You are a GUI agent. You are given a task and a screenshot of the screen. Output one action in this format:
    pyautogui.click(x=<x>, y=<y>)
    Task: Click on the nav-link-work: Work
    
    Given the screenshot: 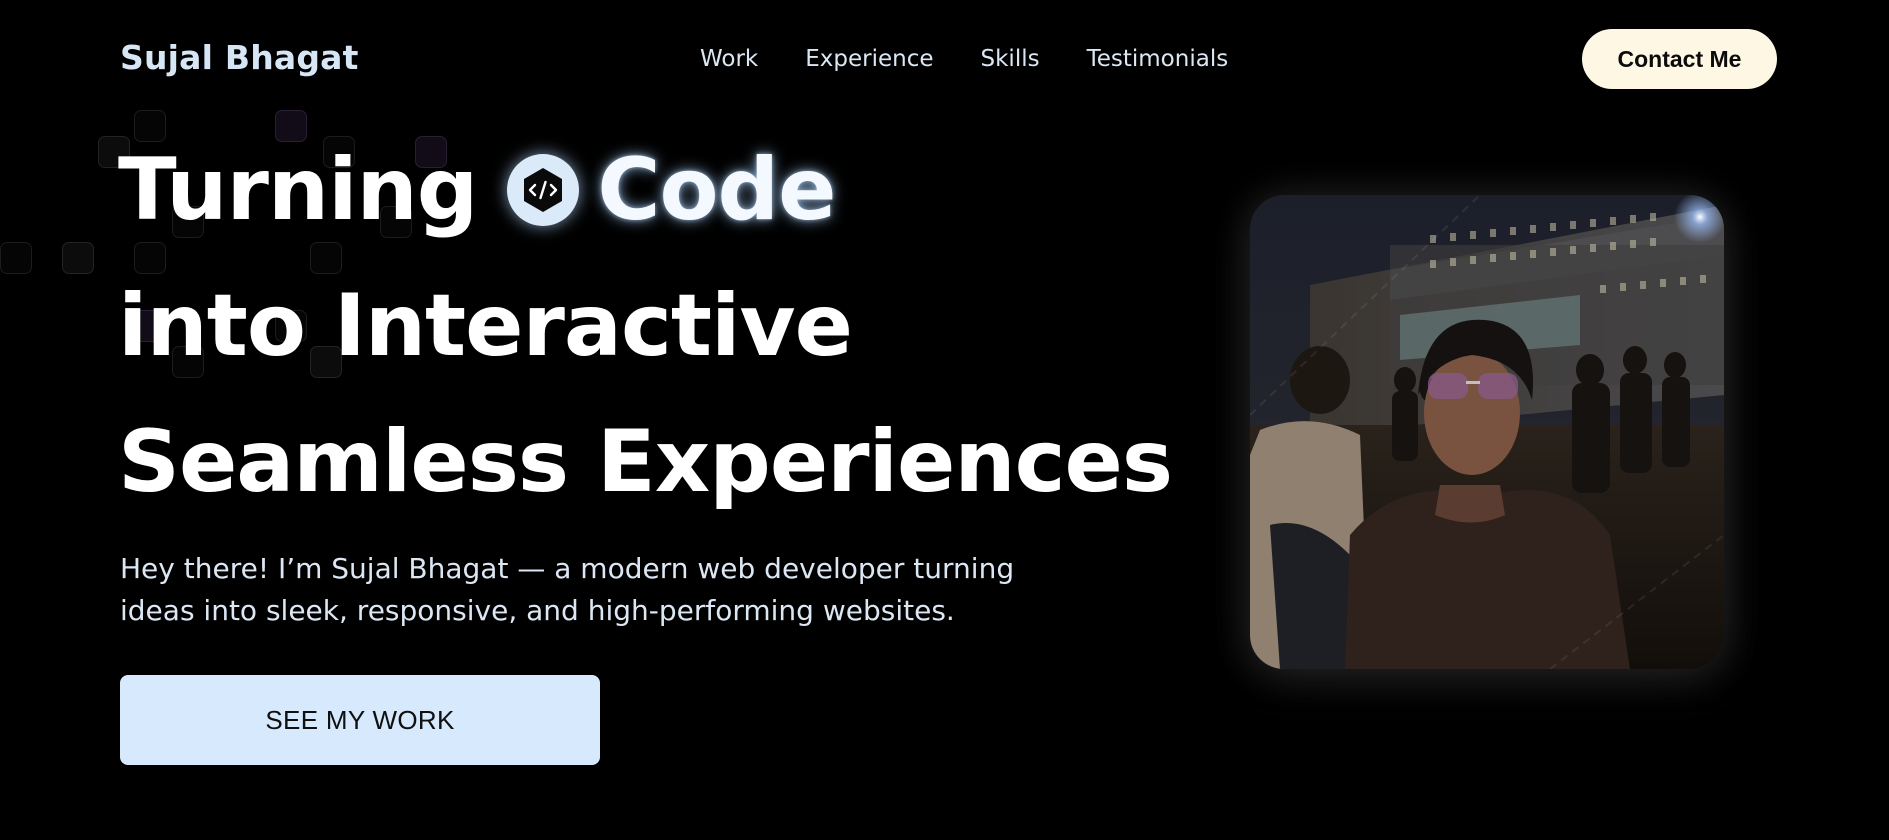 What is the action you would take?
    pyautogui.click(x=729, y=59)
    